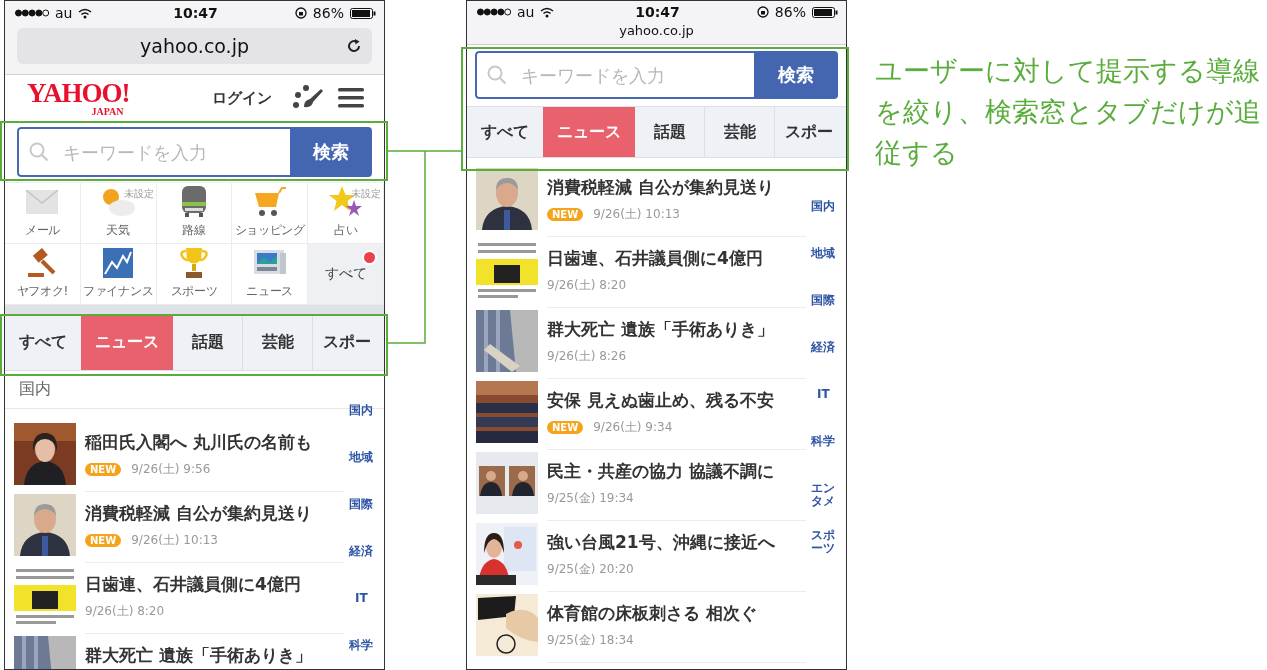 This screenshot has height=670, width=1267. Describe the element at coordinates (118, 213) in the screenshot. I see `shortcut-tile: 未設定 天気` at that location.